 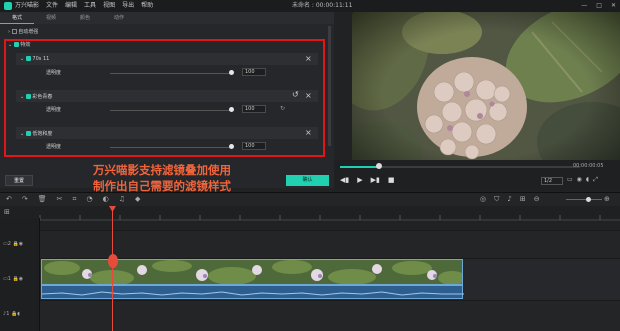 What do you see at coordinates (51, 18) in the screenshot?
I see `tab-video: 视频` at bounding box center [51, 18].